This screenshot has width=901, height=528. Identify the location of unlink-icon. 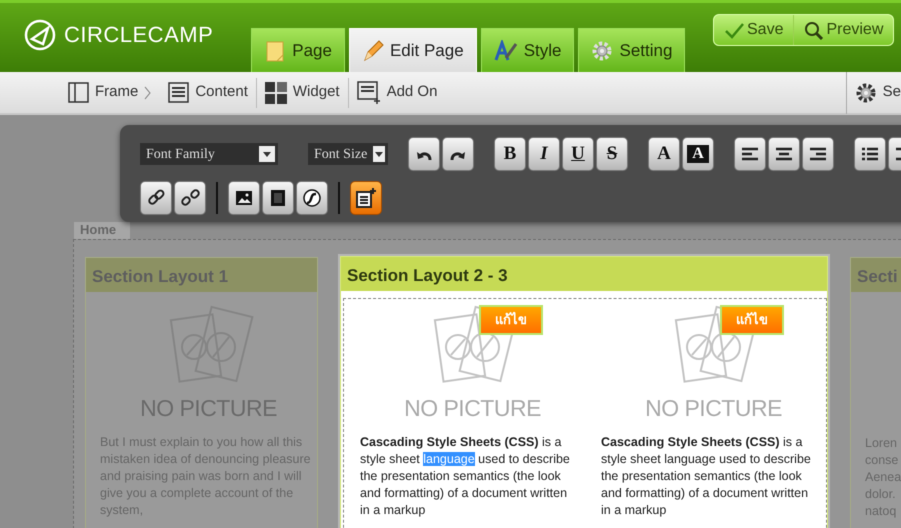
(190, 198).